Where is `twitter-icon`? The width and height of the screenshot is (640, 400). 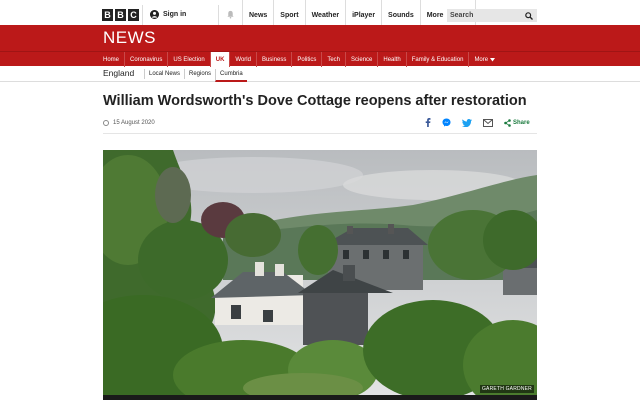
twitter-icon is located at coordinates (467, 122).